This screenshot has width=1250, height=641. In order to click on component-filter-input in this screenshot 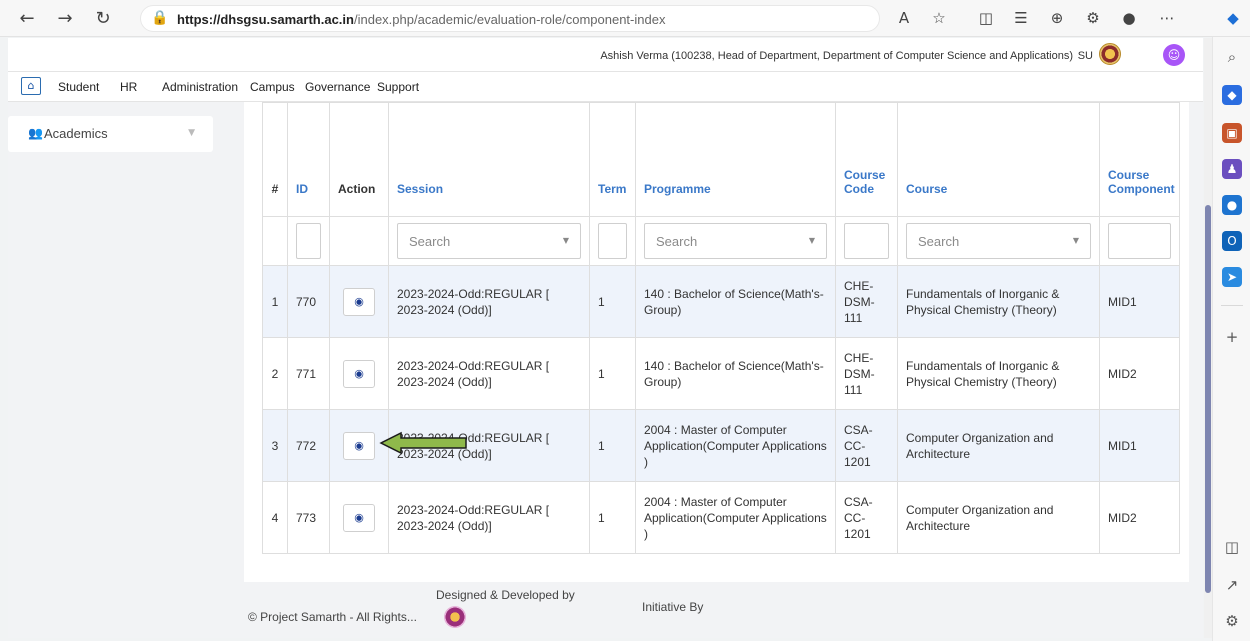, I will do `click(1139, 241)`.